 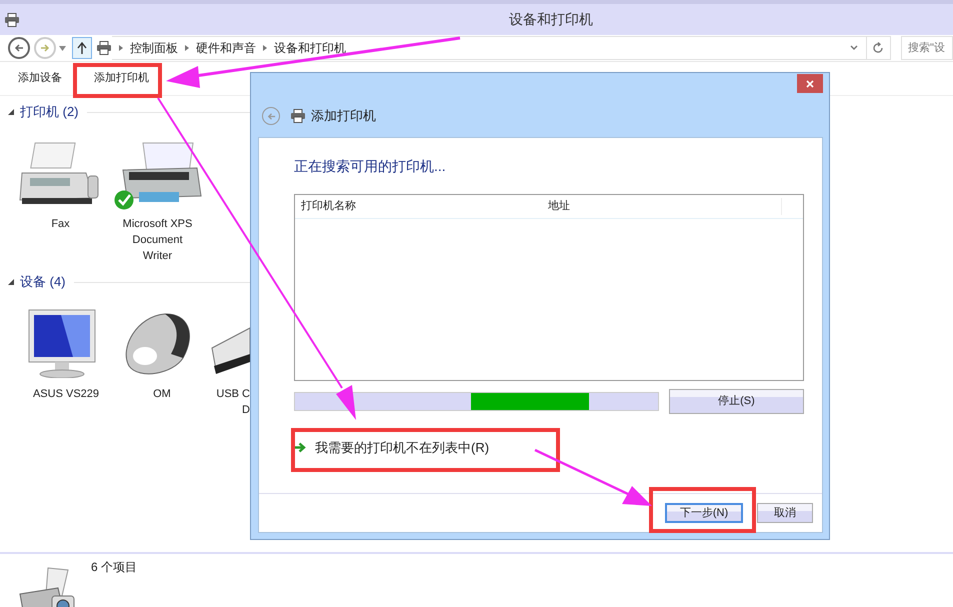 What do you see at coordinates (124, 200) in the screenshot?
I see `check-badge-icon` at bounding box center [124, 200].